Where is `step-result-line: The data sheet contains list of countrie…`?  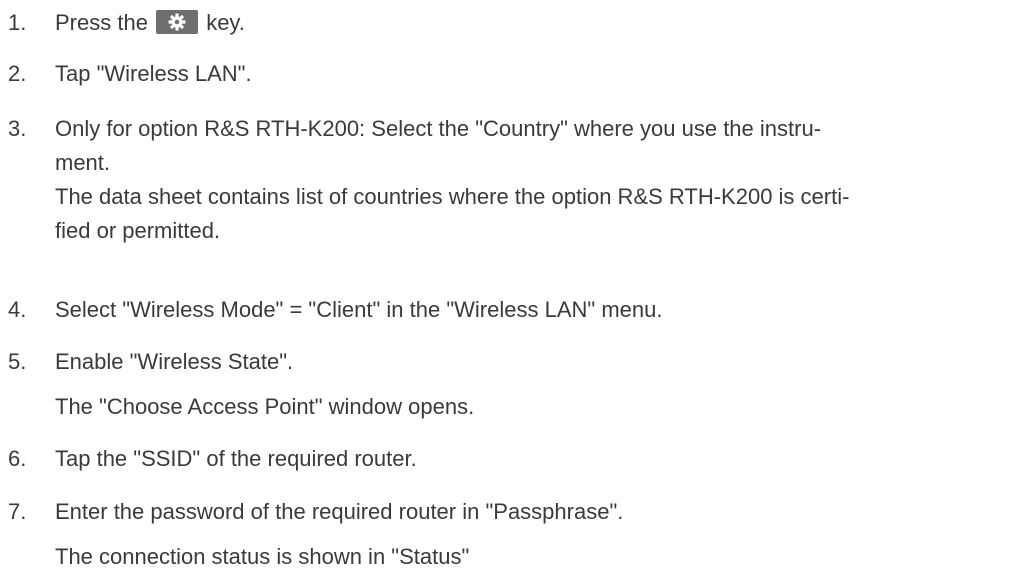 step-result-line: The data sheet contains list of countrie… is located at coordinates (452, 196).